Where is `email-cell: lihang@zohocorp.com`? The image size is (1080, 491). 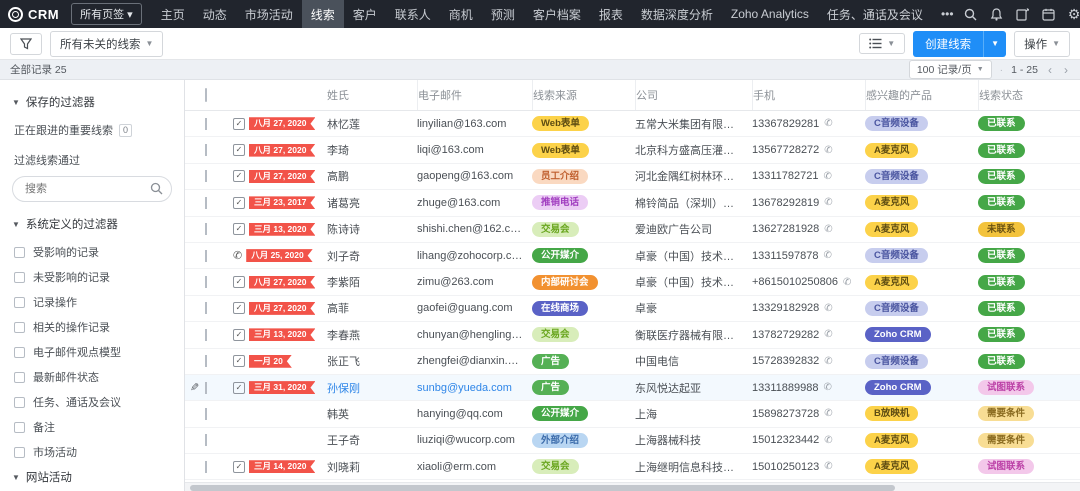
email-cell: lihang@zohocorp.com is located at coordinates (474, 256).